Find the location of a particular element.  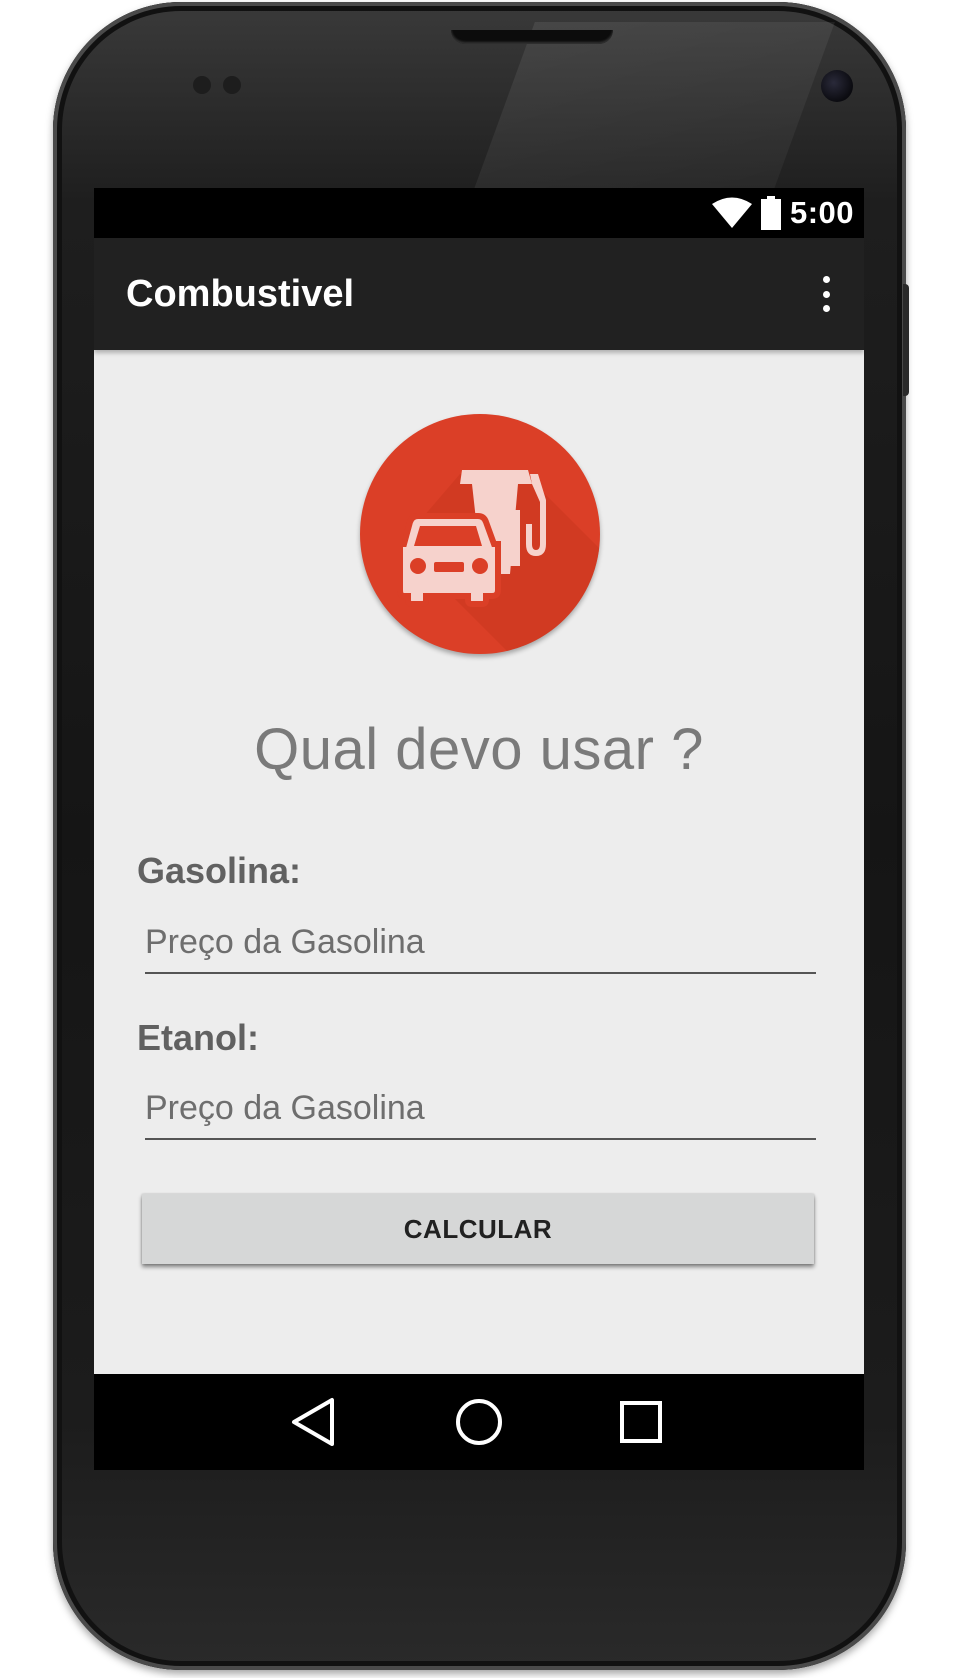

battery-icon is located at coordinates (770, 213).